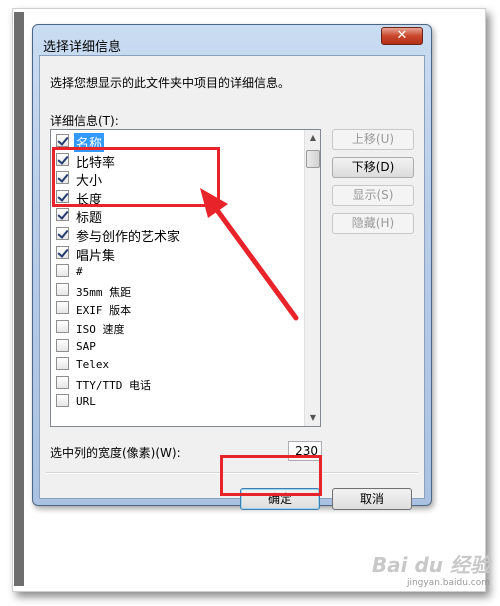  What do you see at coordinates (313, 418) in the screenshot?
I see `scroll-down-arrow-icon: ▼` at bounding box center [313, 418].